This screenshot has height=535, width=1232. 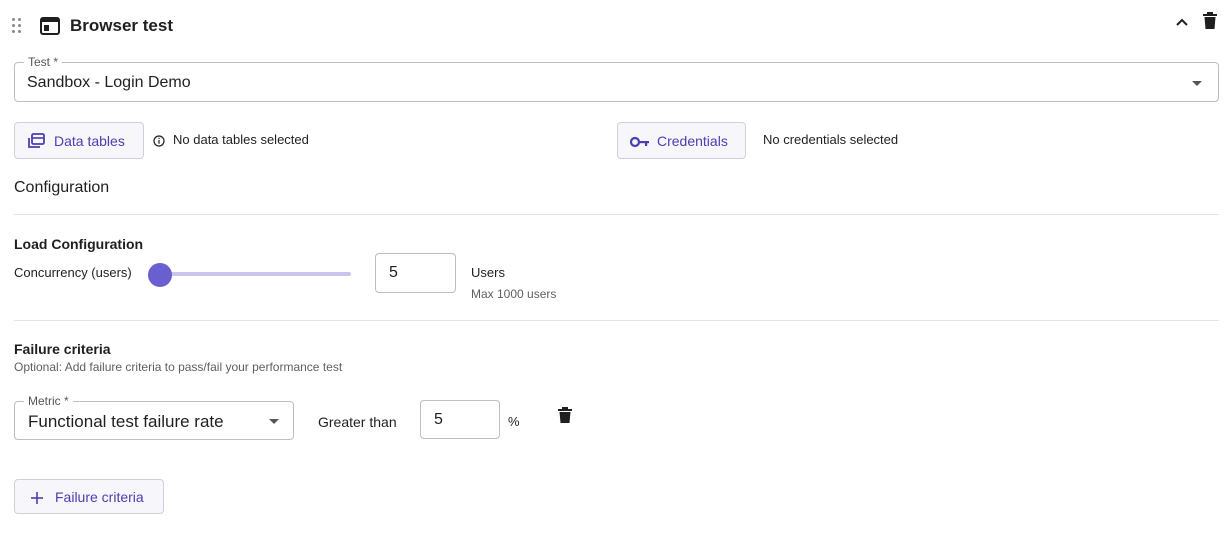 What do you see at coordinates (79, 244) in the screenshot?
I see `load-configuration-heading: Load Configuration` at bounding box center [79, 244].